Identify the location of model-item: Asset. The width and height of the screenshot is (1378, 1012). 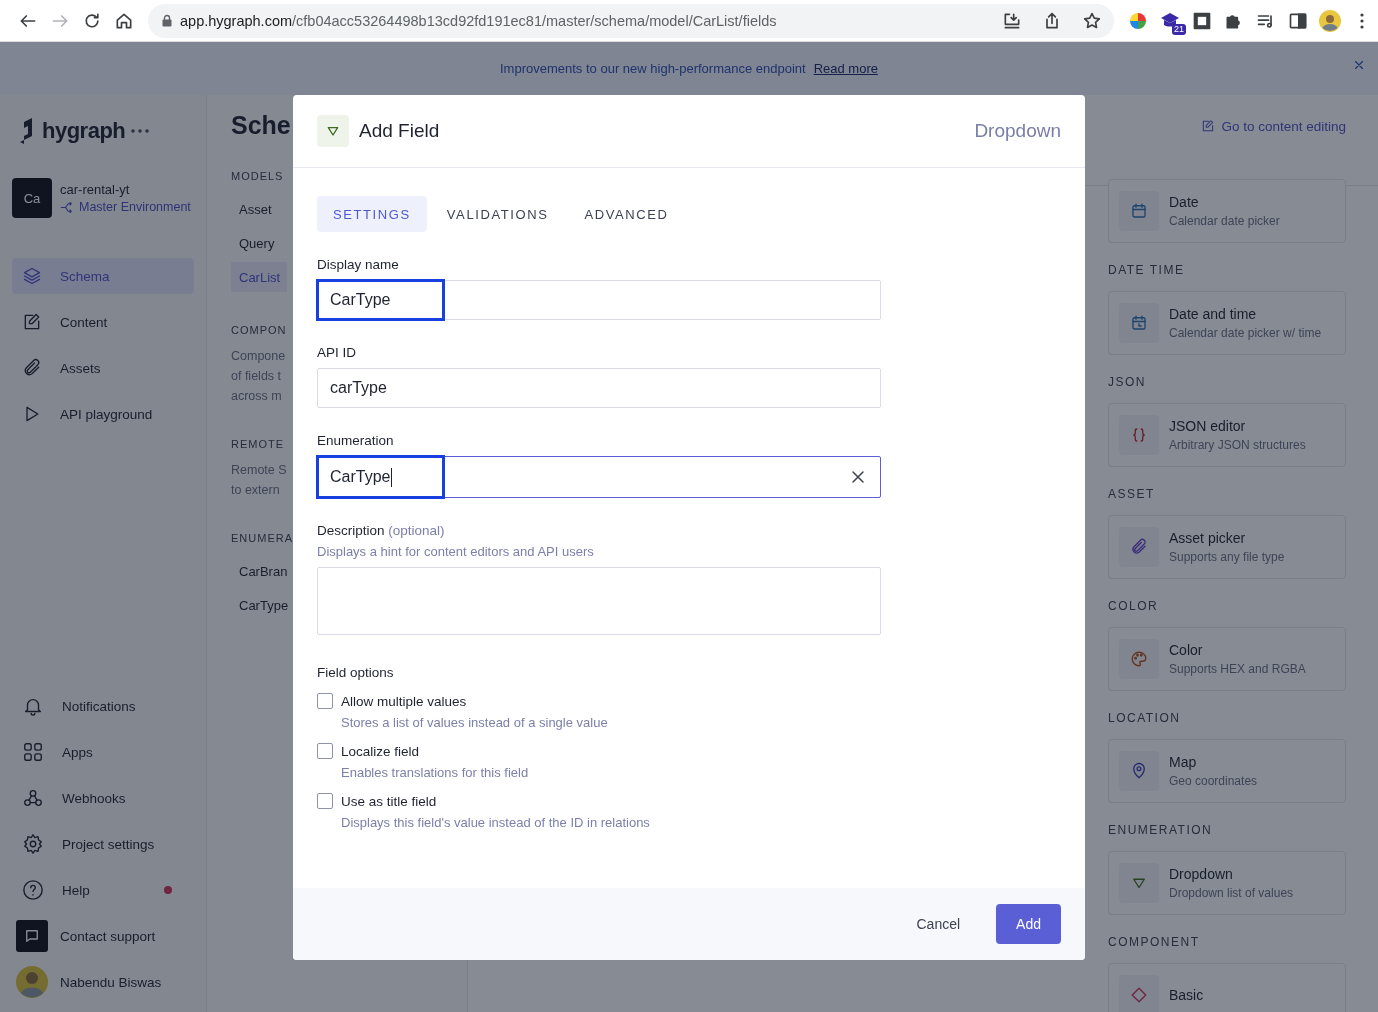
(259, 209).